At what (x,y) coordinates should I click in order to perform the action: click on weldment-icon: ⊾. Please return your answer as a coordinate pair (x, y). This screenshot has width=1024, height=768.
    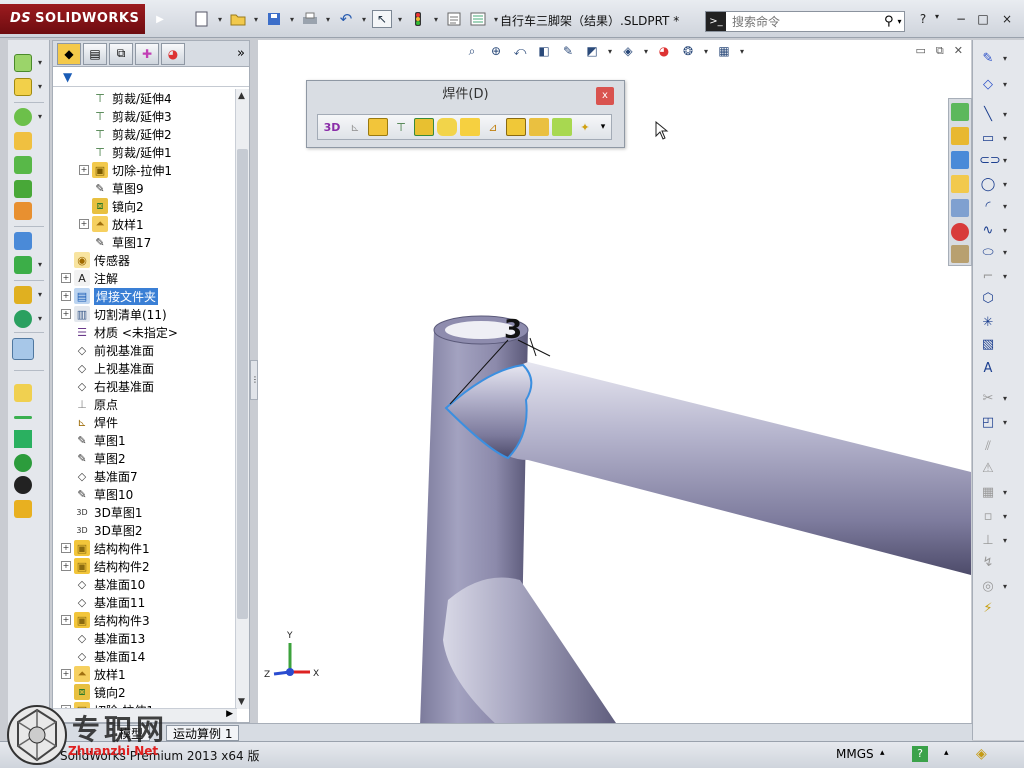
    Looking at the image, I should click on (355, 127).